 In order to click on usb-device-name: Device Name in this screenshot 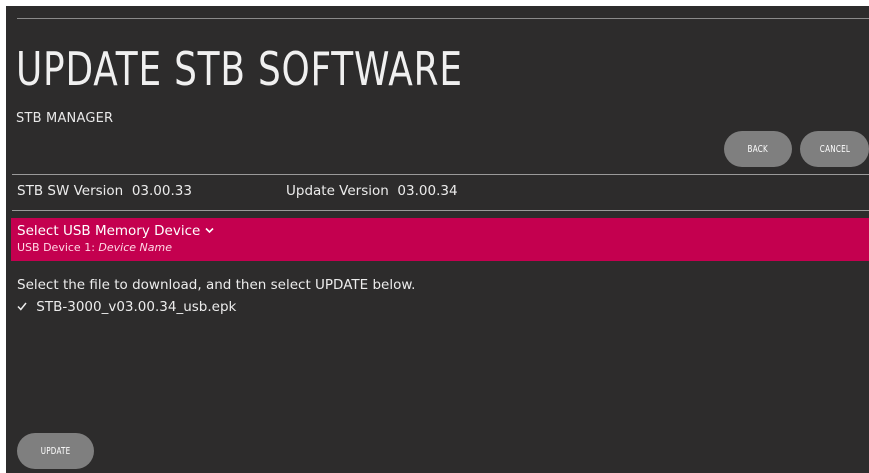, I will do `click(135, 247)`.